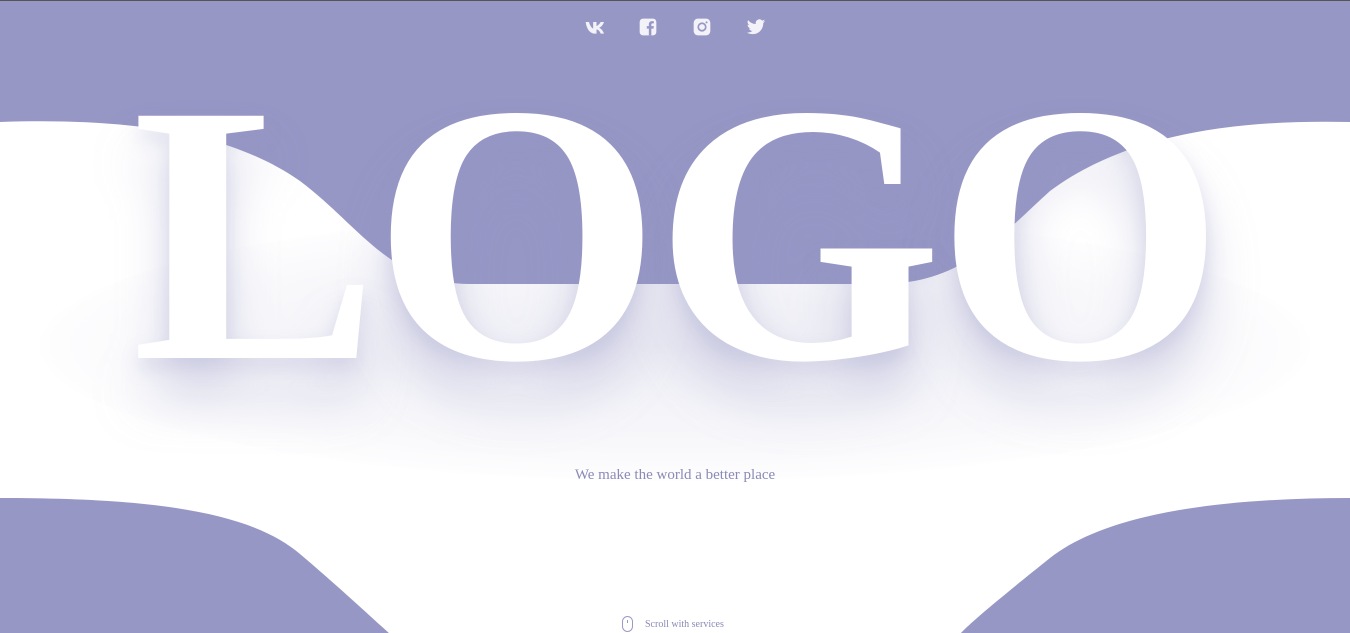 Image resolution: width=1350 pixels, height=633 pixels. I want to click on tagline: We make the world a better place, so click(675, 475).